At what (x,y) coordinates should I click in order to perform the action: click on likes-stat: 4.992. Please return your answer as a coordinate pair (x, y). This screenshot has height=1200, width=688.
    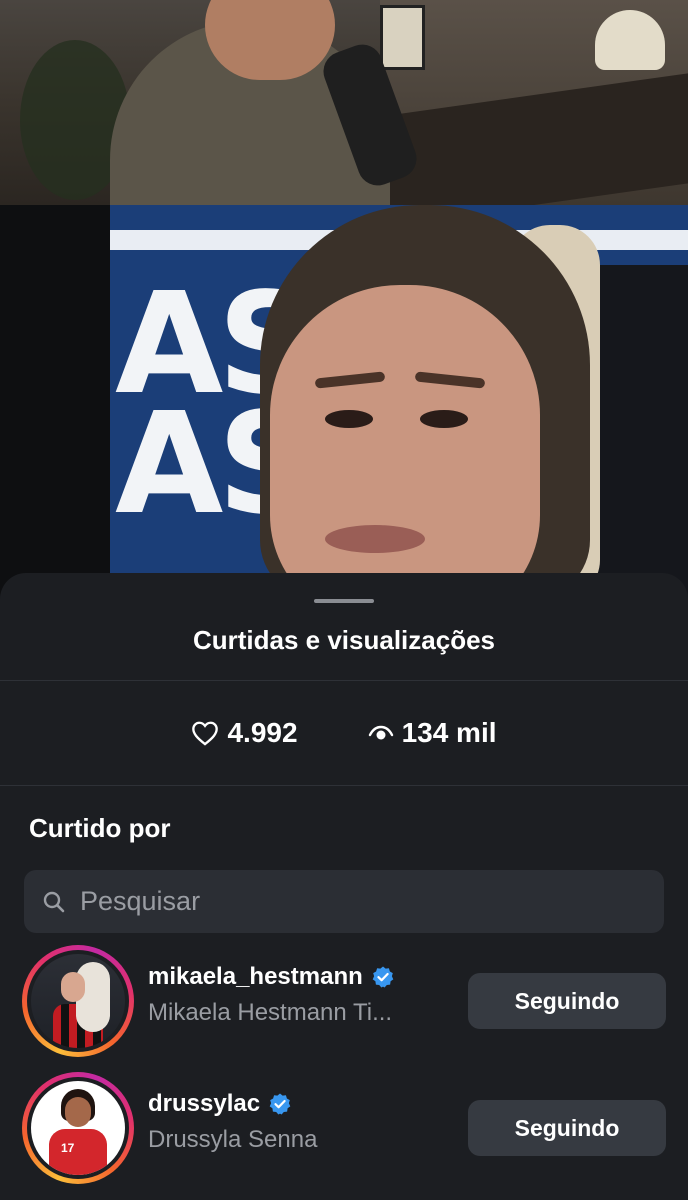
    Looking at the image, I should click on (244, 733).